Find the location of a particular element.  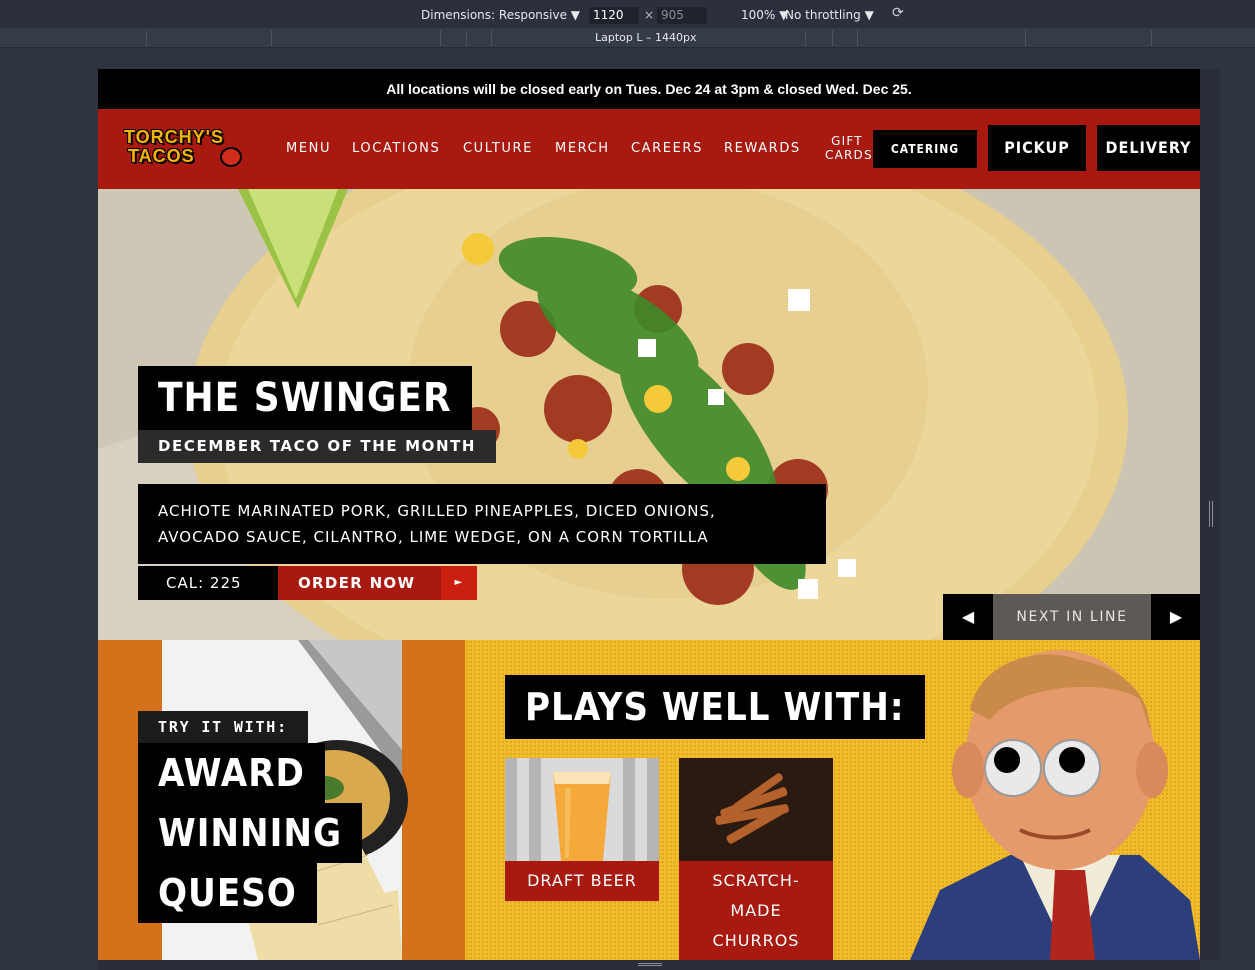

nav-locations: LOCATIONS is located at coordinates (396, 148).